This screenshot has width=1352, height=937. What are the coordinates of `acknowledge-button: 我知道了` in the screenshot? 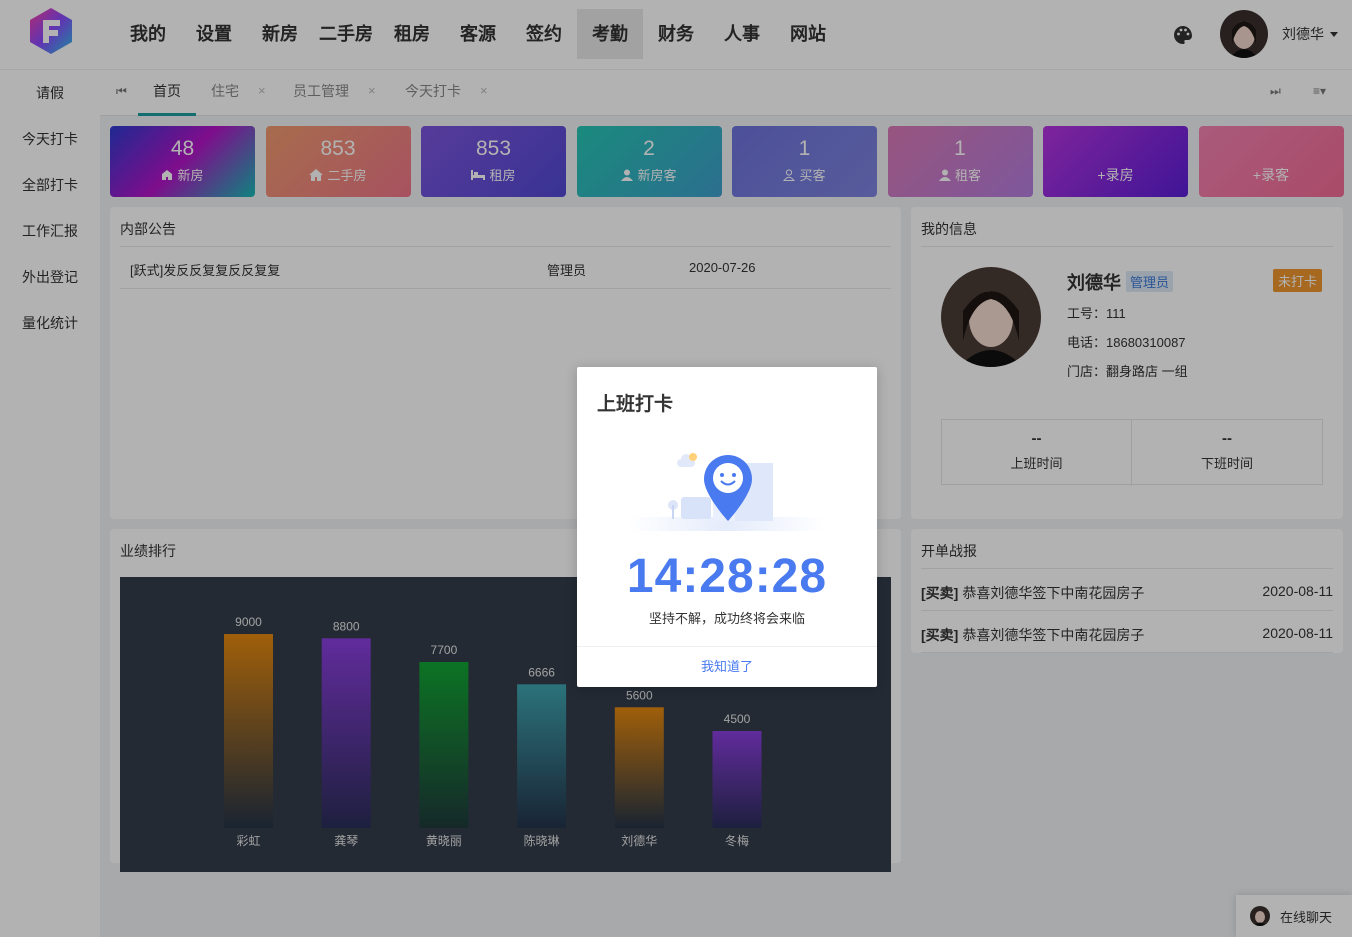 It's located at (727, 666).